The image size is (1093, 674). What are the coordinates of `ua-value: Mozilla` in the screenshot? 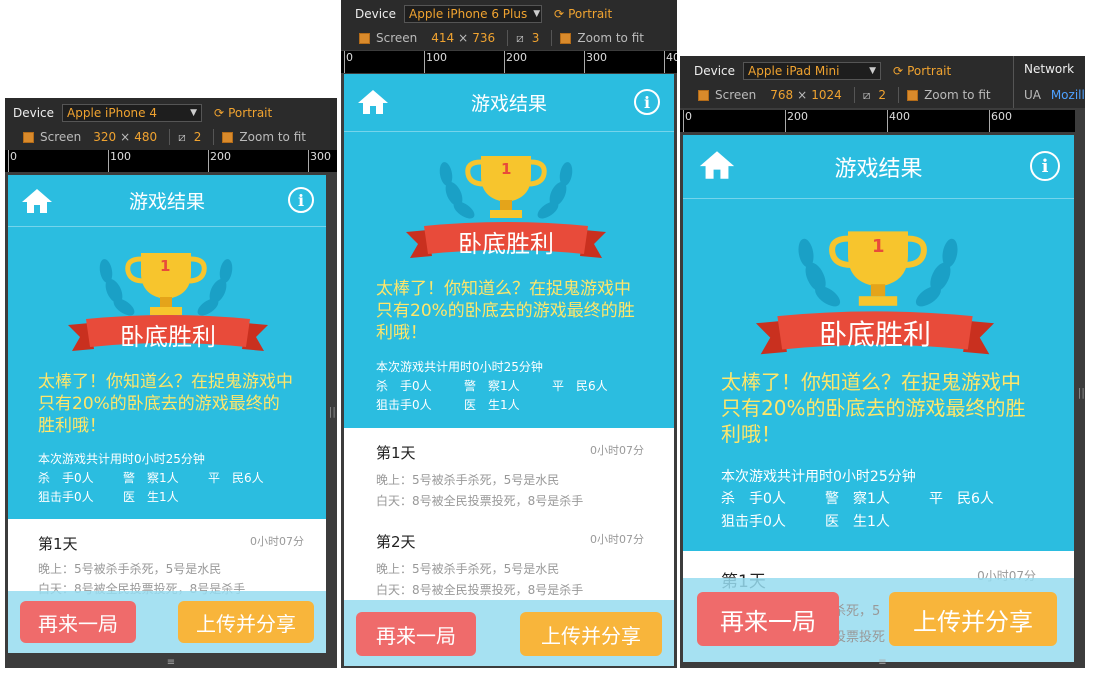 It's located at (1068, 95).